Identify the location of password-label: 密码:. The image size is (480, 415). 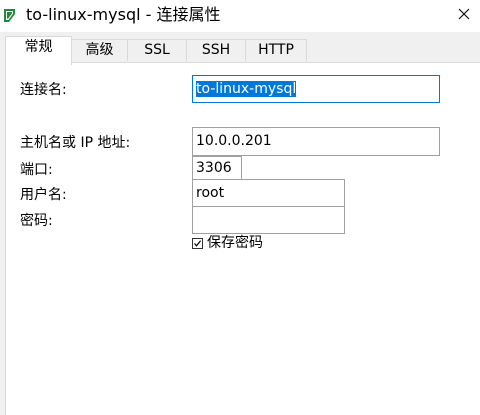
(36, 221).